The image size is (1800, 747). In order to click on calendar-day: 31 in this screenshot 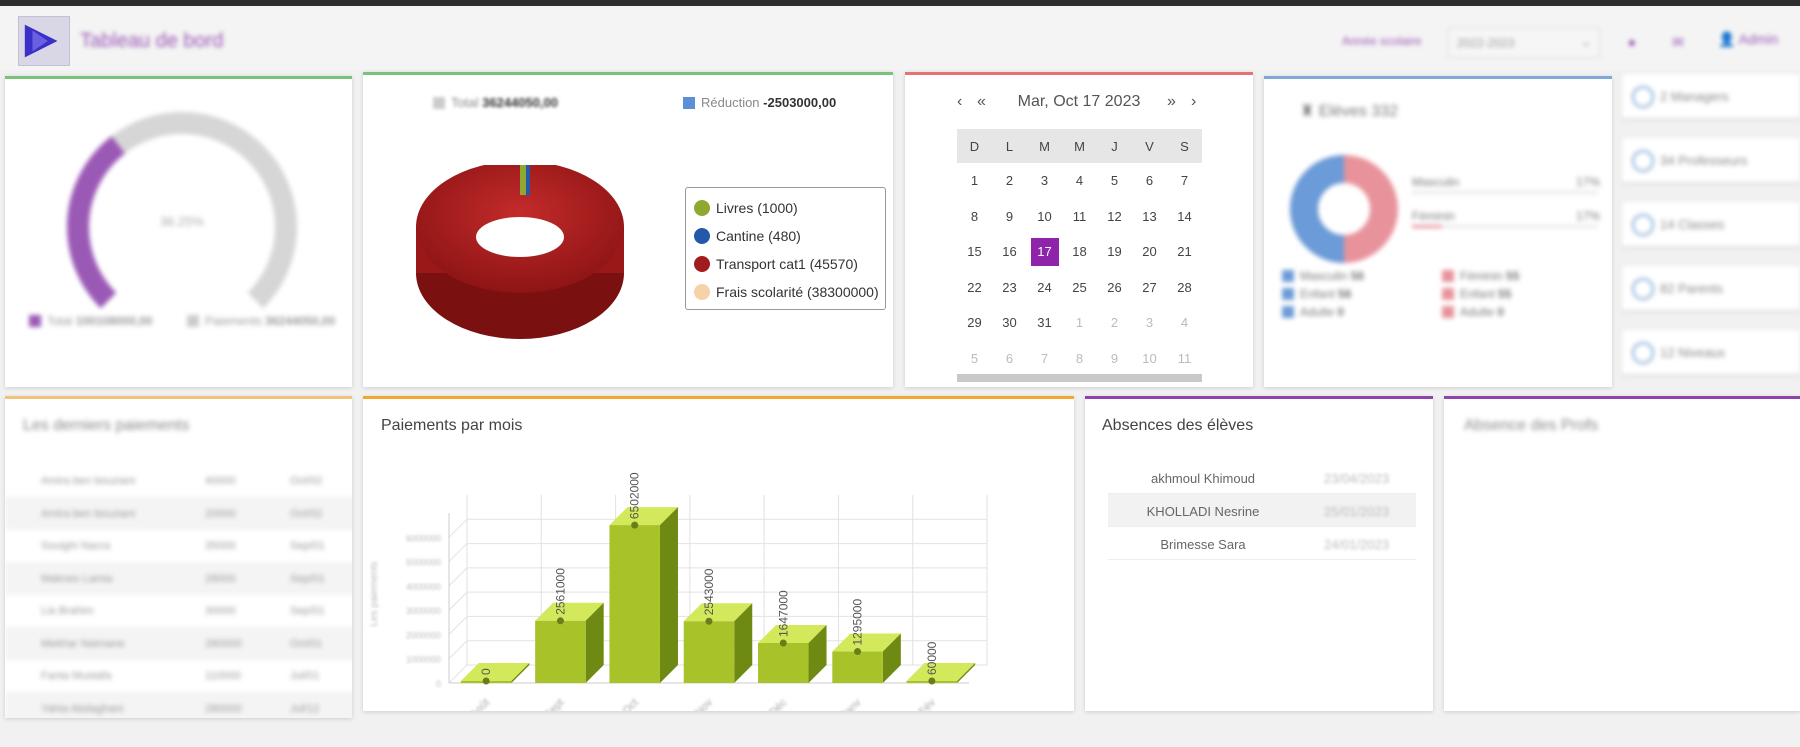, I will do `click(1044, 323)`.